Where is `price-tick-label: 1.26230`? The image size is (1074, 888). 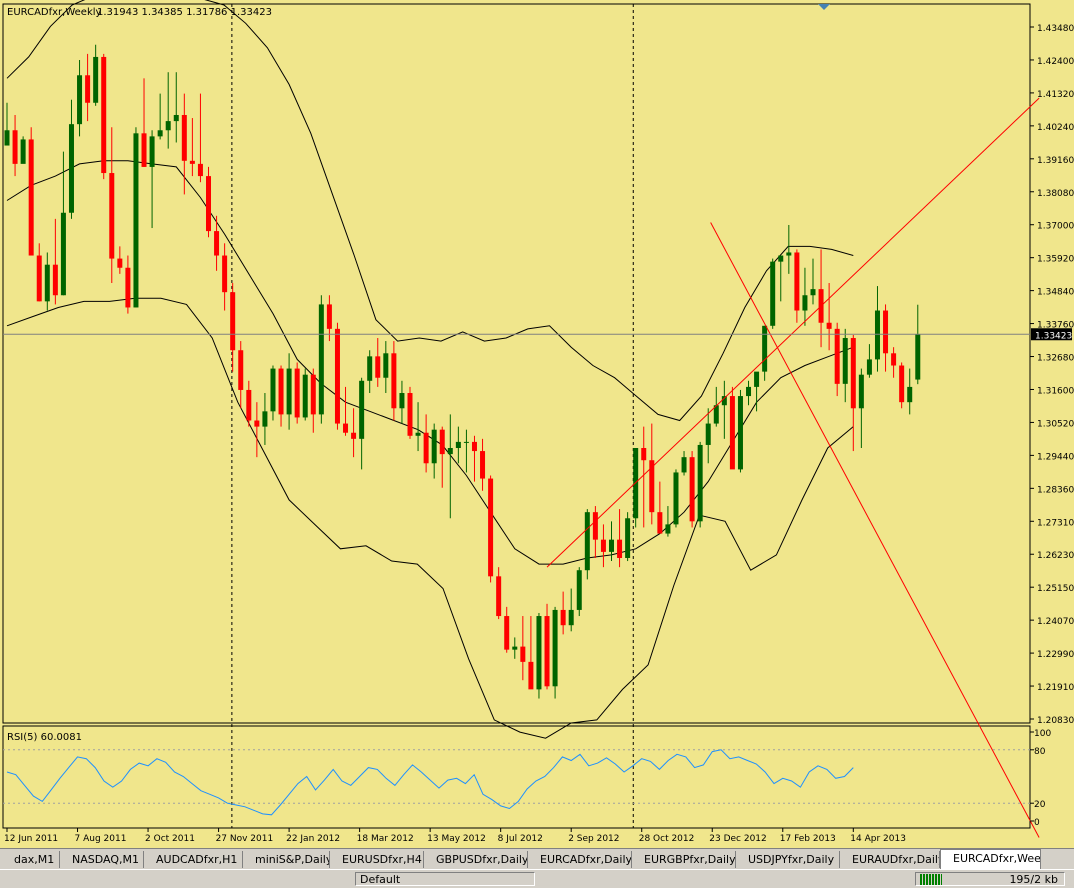
price-tick-label: 1.26230 is located at coordinates (1055, 556).